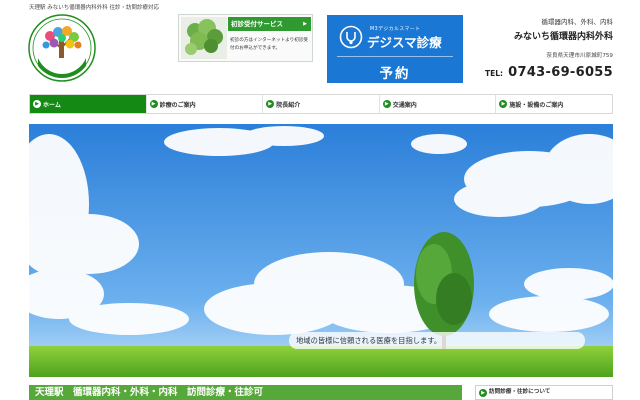 The height and width of the screenshot is (400, 640). Describe the element at coordinates (494, 73) in the screenshot. I see `phone-label: TEL:` at that location.